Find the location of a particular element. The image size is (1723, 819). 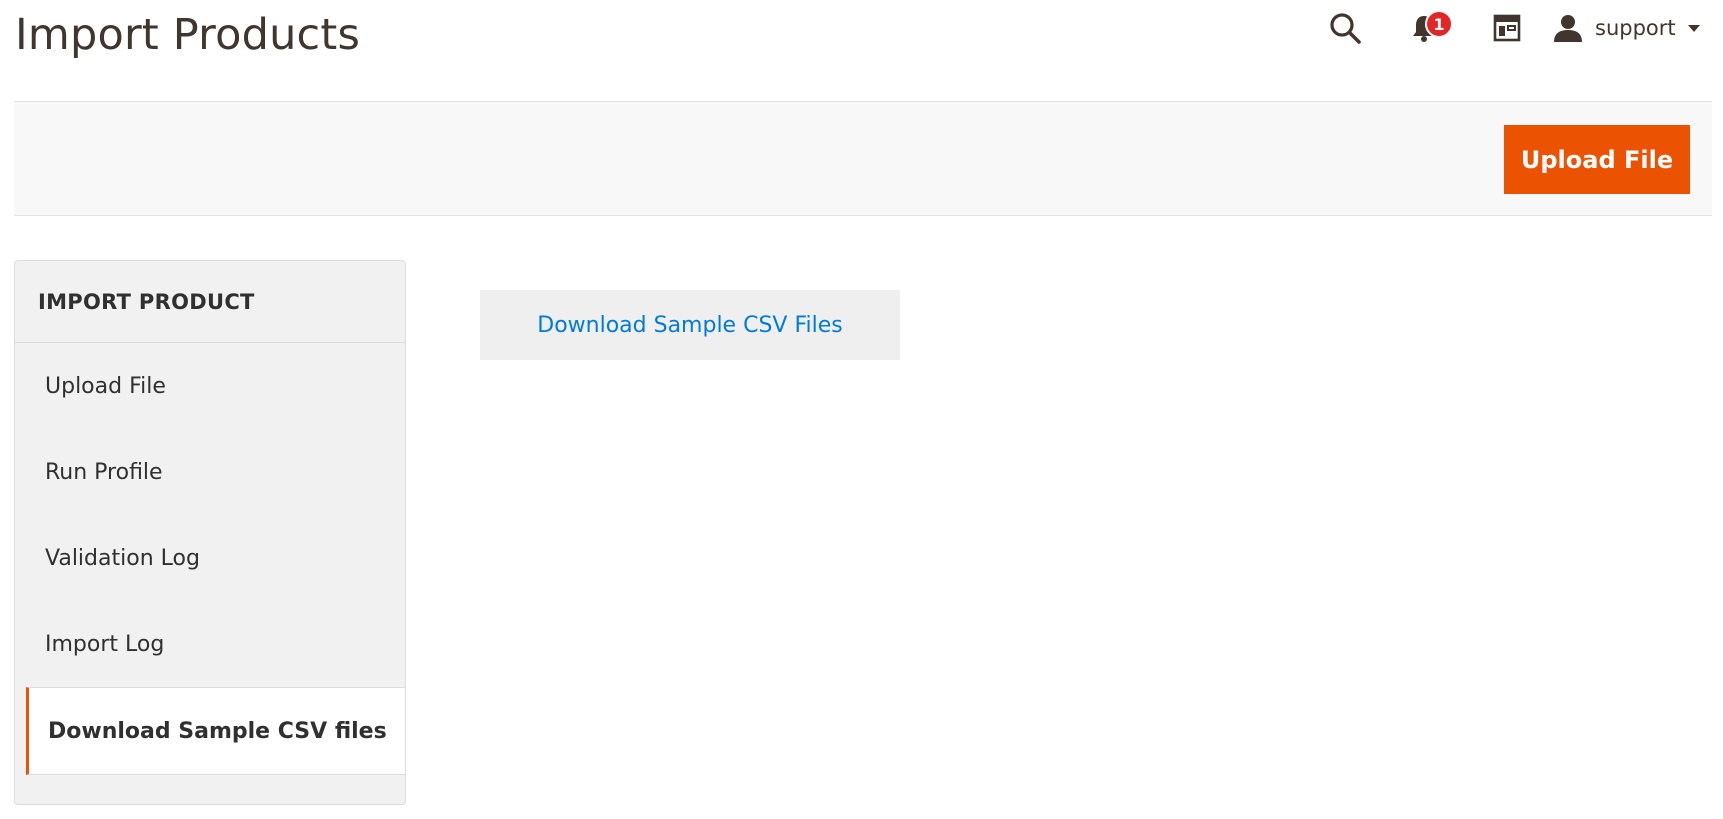

sidebar-item-run-profile: Run Profile is located at coordinates (210, 472).